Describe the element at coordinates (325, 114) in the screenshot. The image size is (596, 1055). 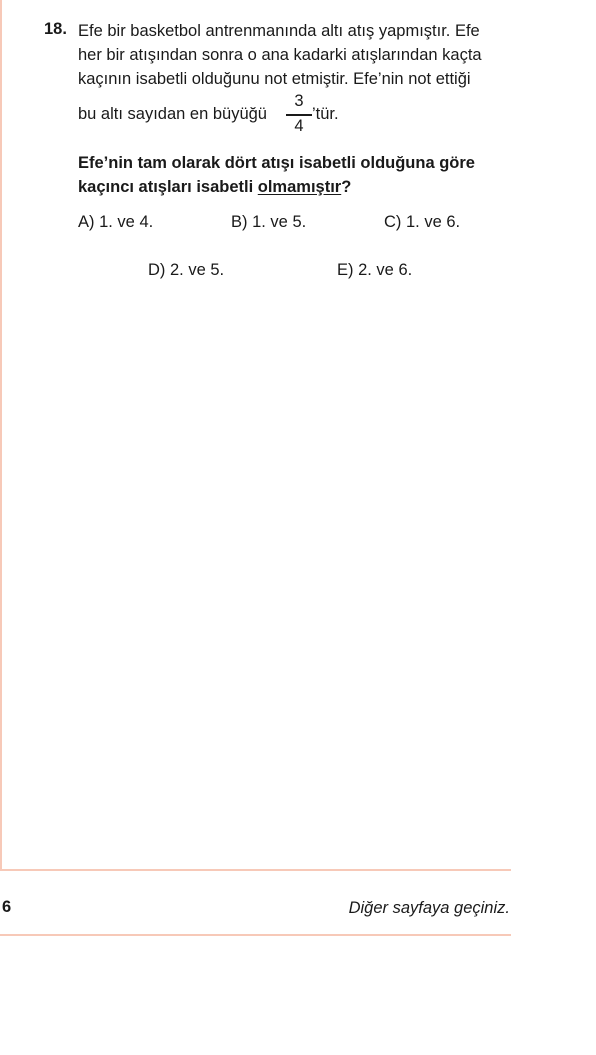
I see `fraction-suffix: ’tür.` at that location.